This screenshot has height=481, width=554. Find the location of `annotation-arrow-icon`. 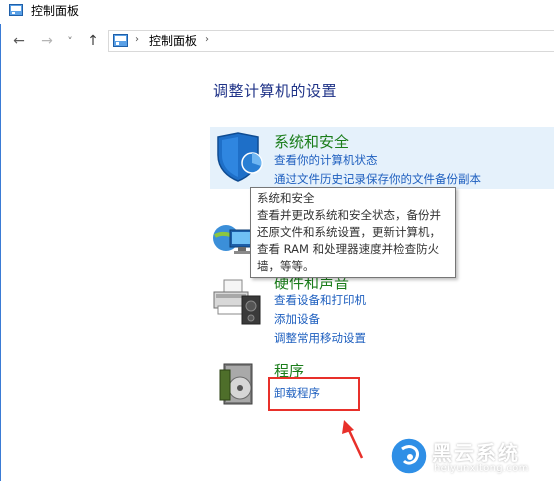

annotation-arrow-icon is located at coordinates (353, 439).